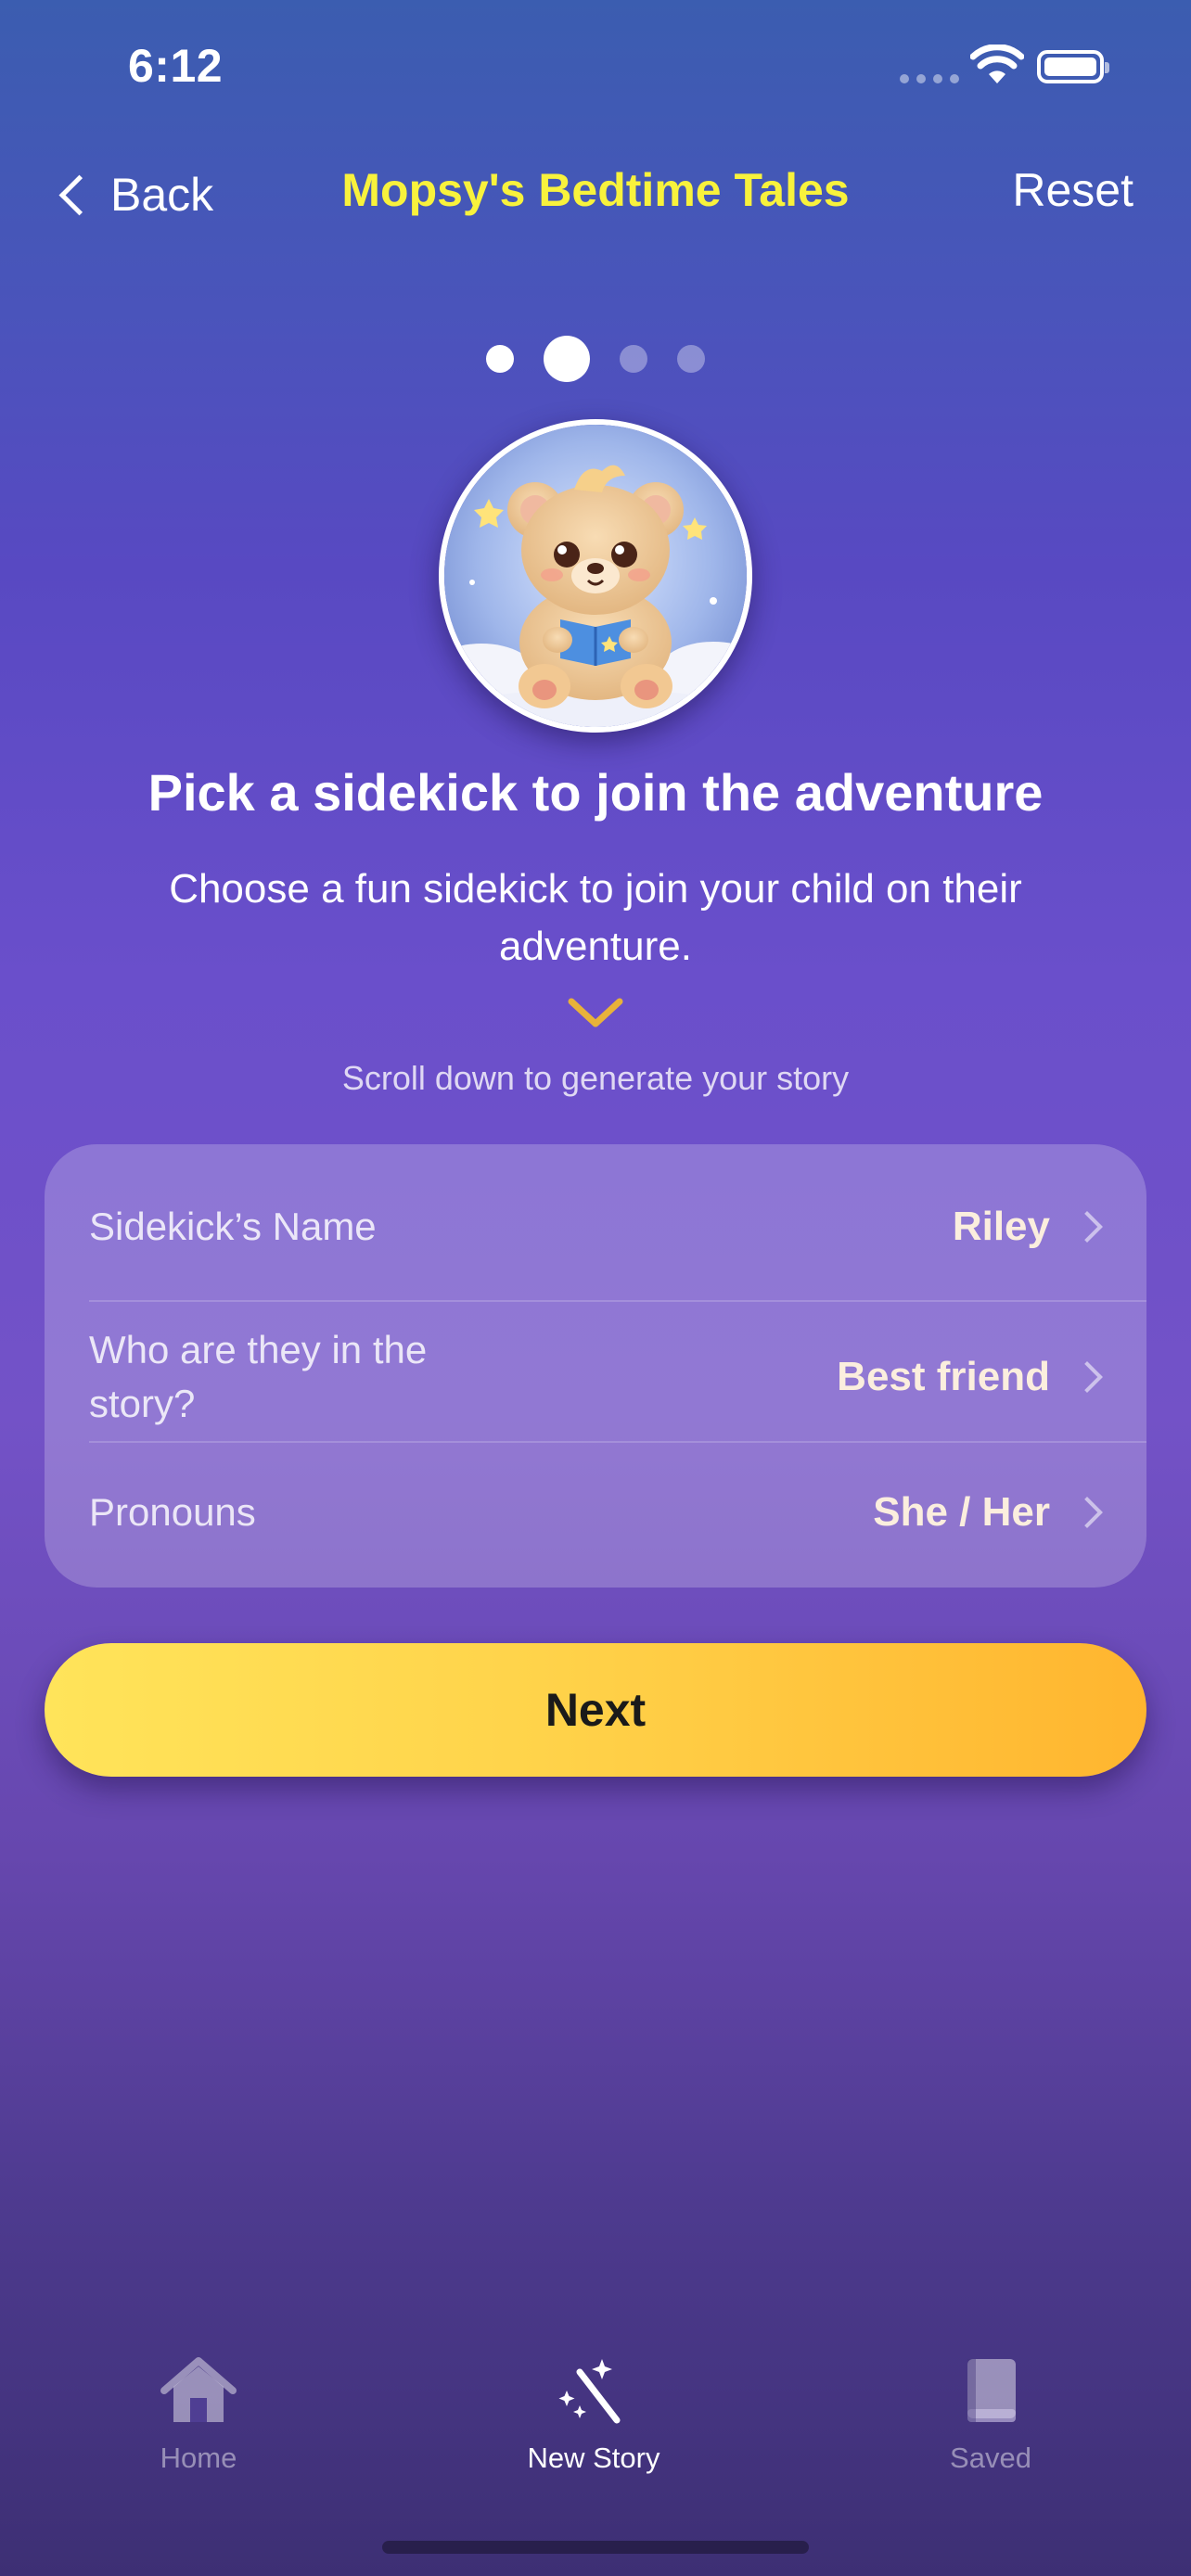 The height and width of the screenshot is (2576, 1191). I want to click on home-indicator, so click(595, 2547).